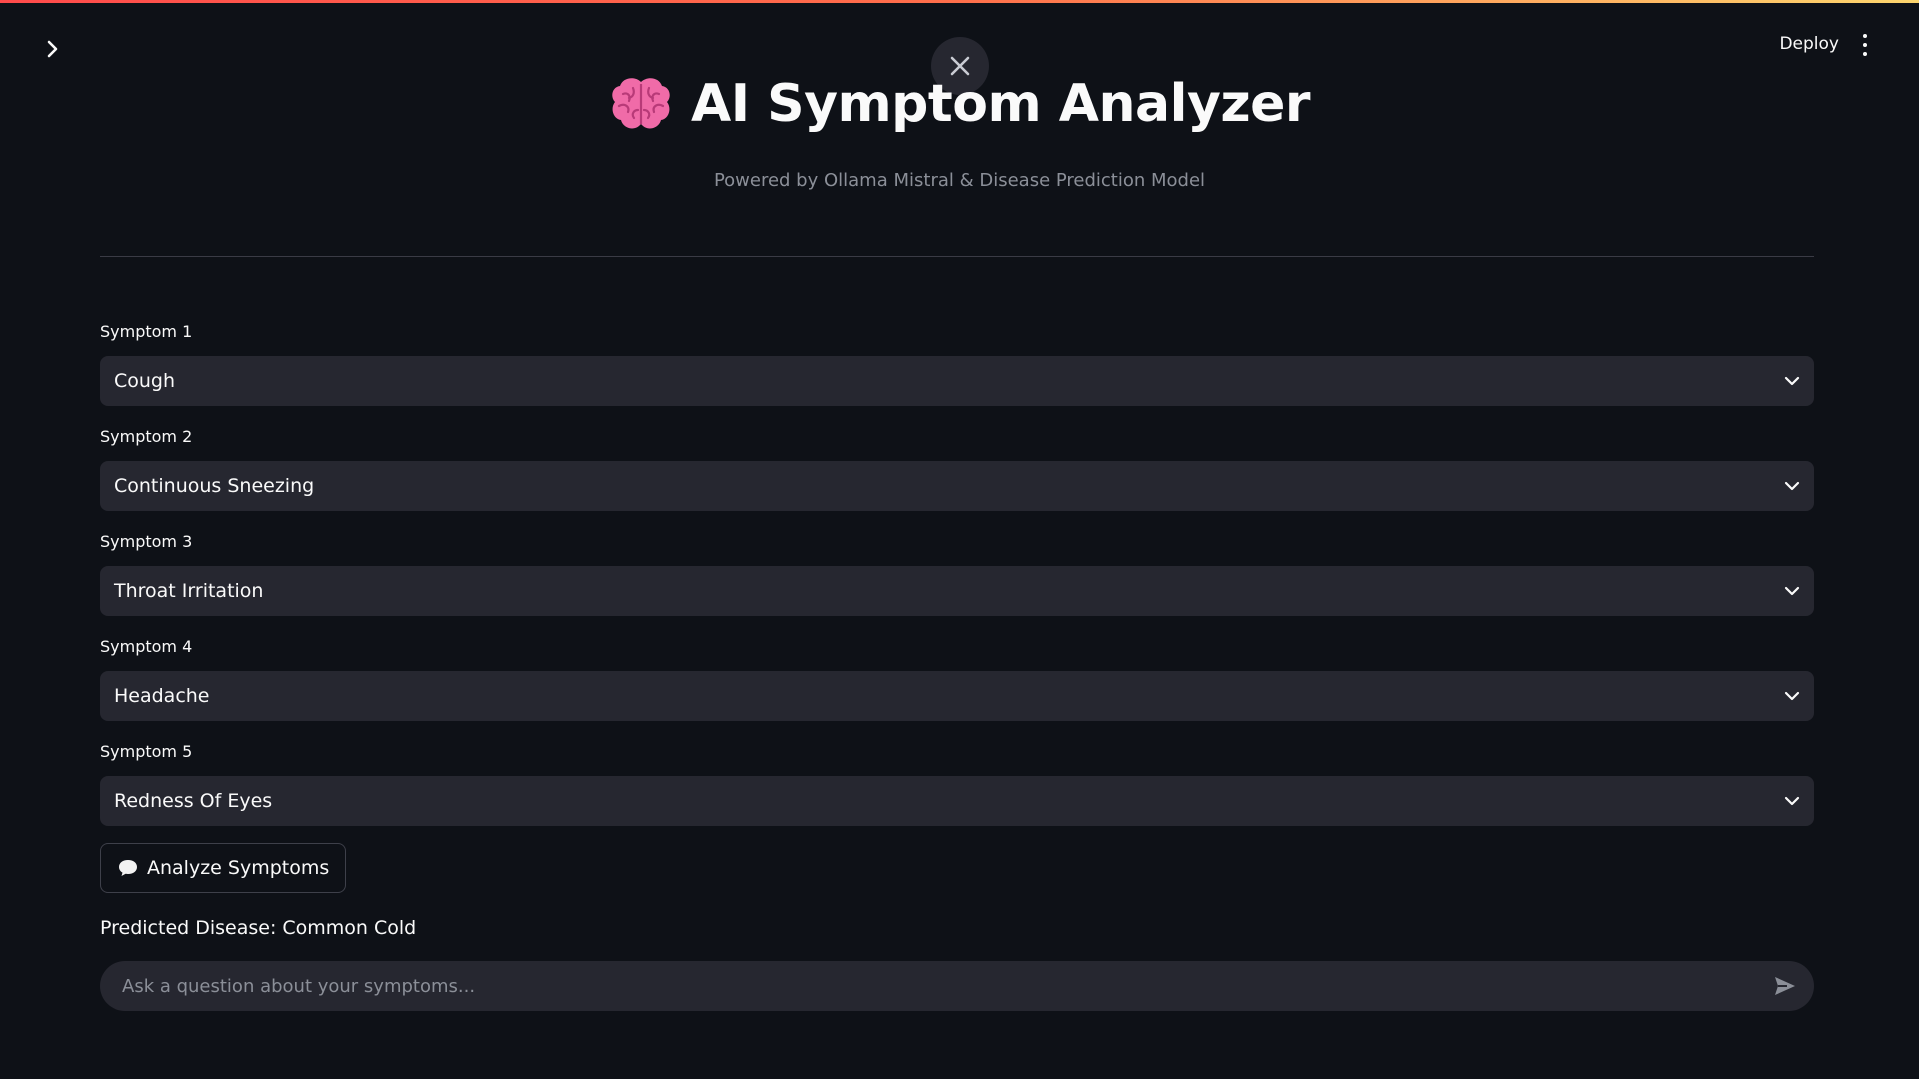 The width and height of the screenshot is (1919, 1079). I want to click on chat-input-container, so click(957, 986).